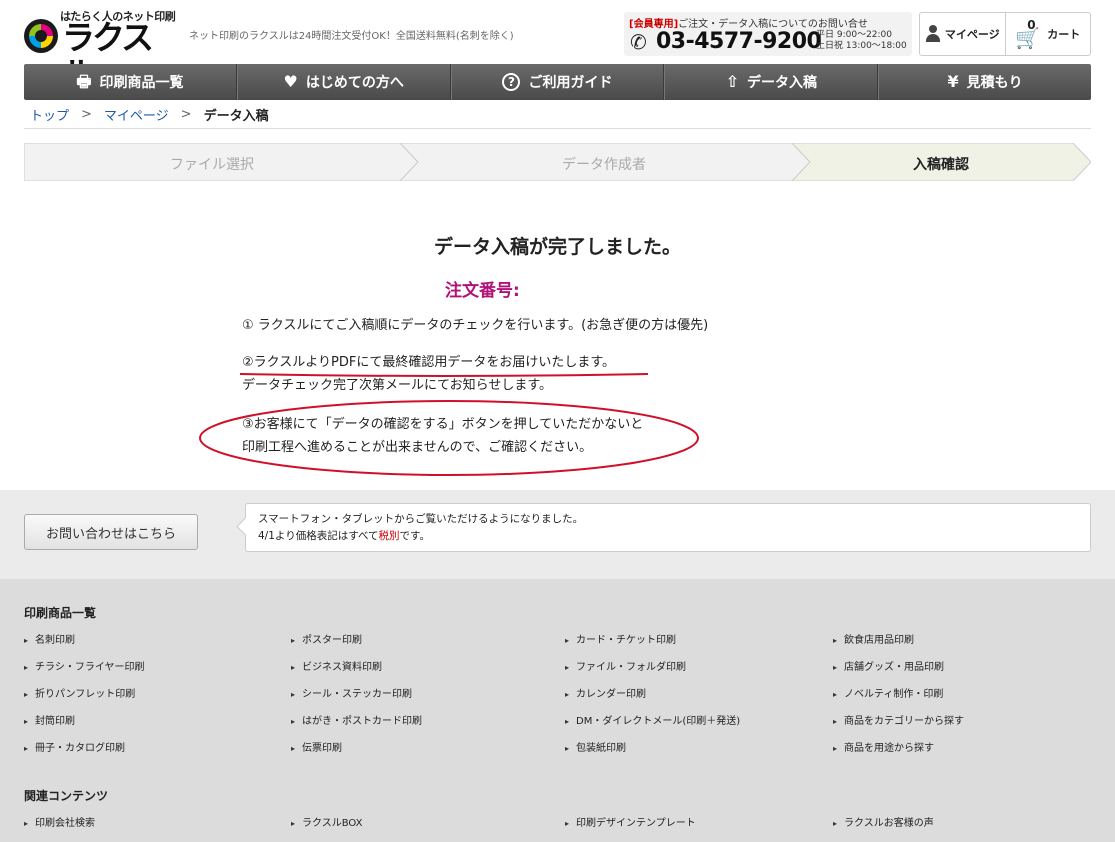 Image resolution: width=1115 pixels, height=842 pixels. I want to click on instruction-line-1: ① ラクスルにてご入稿順にデータのチェックを行います。(お急ぎ便の方は優先), so click(475, 325).